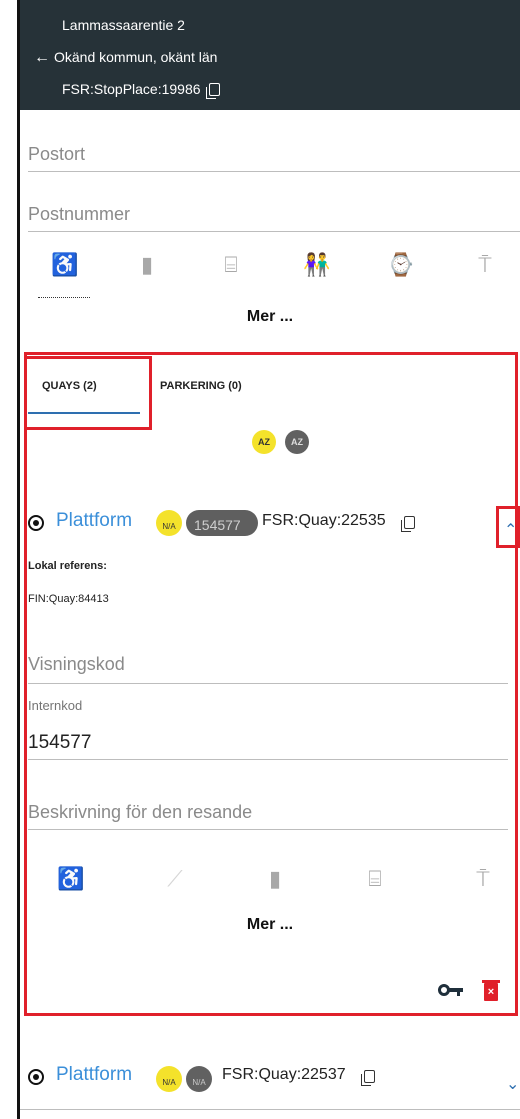  Describe the element at coordinates (169, 1079) in the screenshot. I see `na-badge: N/A` at that location.